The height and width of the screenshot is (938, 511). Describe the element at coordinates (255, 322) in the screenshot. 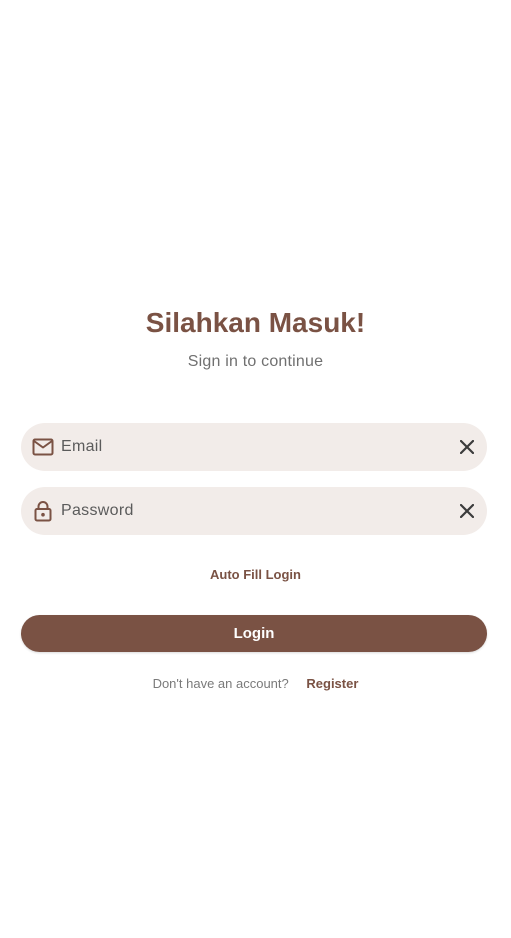

I see `page-title: Silahkan Masuk!` at that location.